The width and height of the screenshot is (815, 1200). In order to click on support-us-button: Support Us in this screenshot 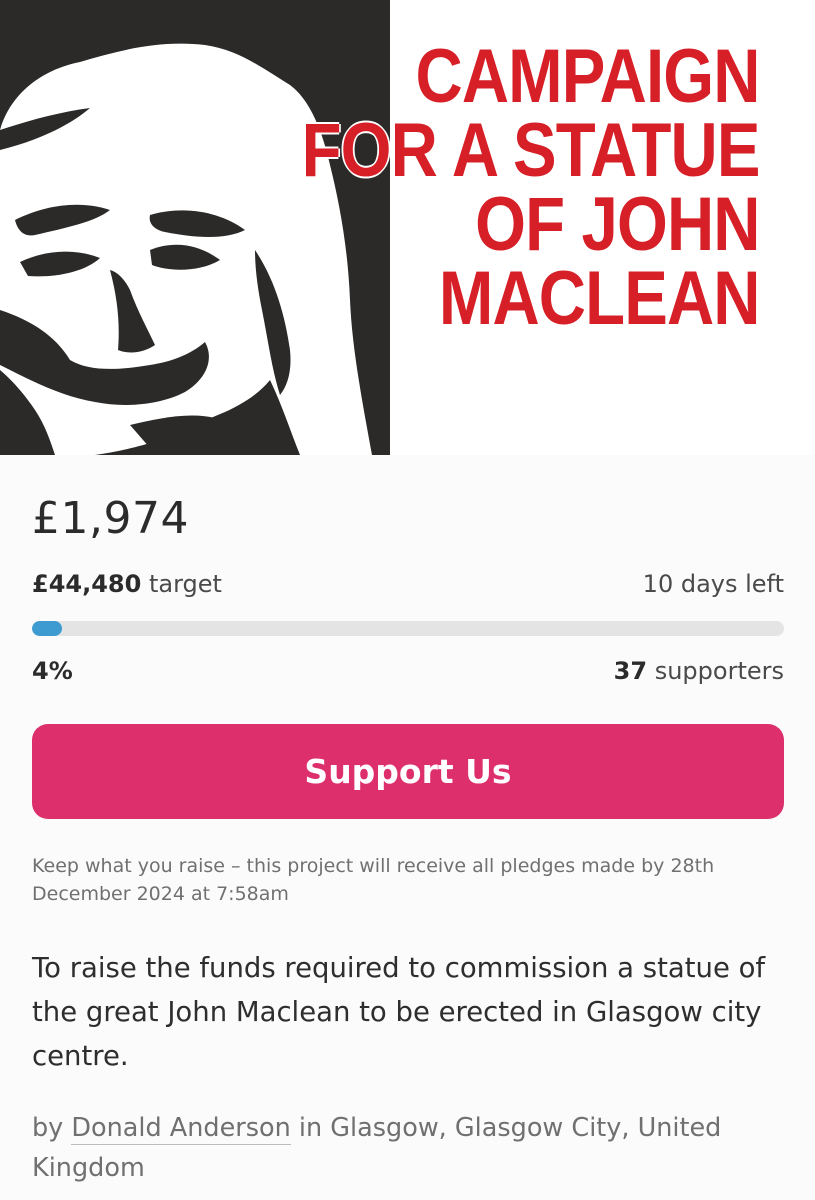, I will do `click(408, 771)`.